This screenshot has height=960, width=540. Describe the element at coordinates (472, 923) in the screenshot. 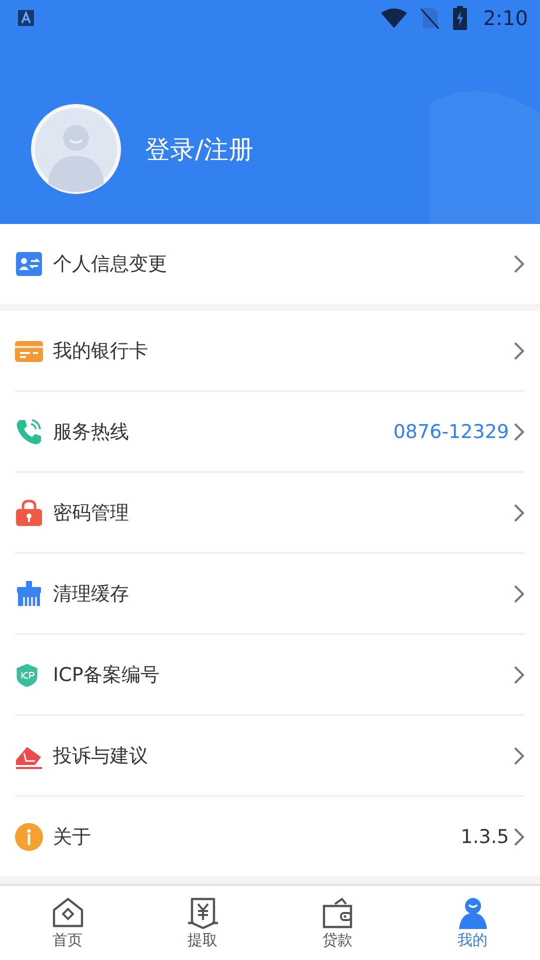

I see `nav-tab: 我的` at that location.